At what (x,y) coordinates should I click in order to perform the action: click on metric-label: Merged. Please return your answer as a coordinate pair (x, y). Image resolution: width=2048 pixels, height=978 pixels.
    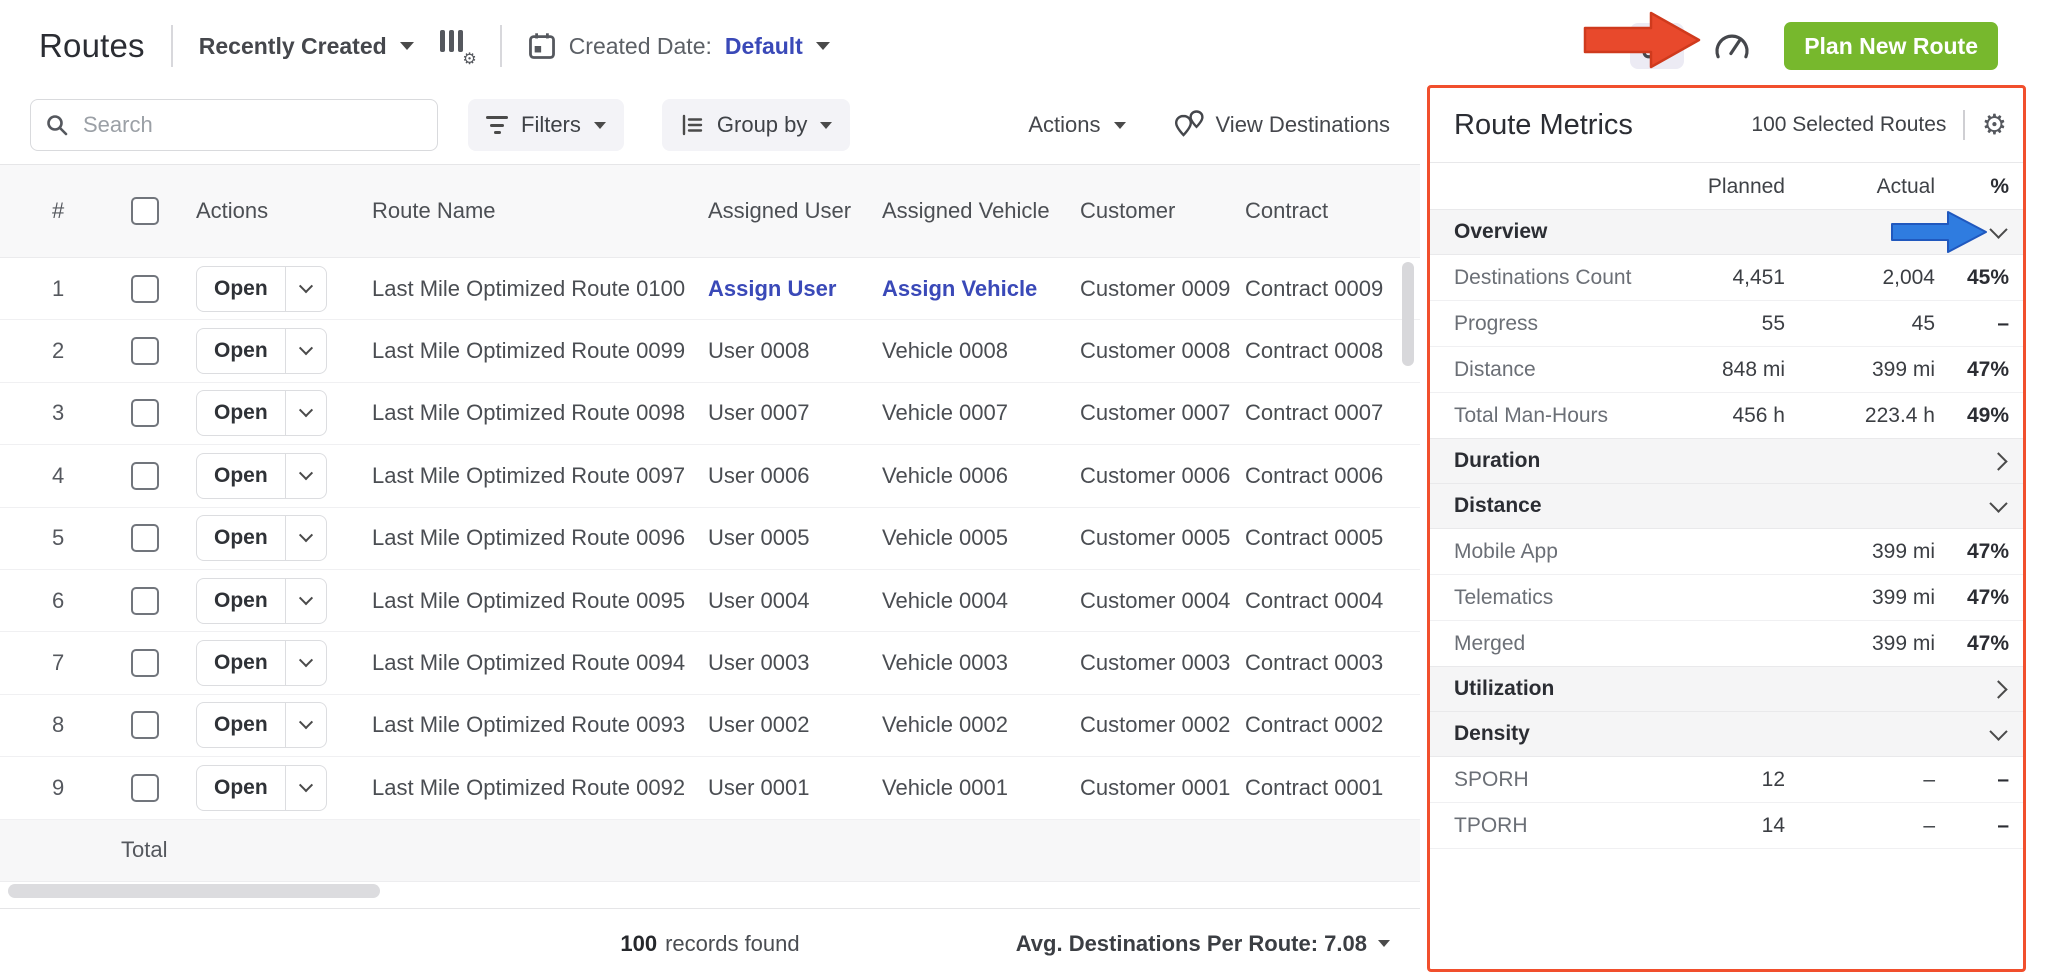
    Looking at the image, I should click on (1490, 643).